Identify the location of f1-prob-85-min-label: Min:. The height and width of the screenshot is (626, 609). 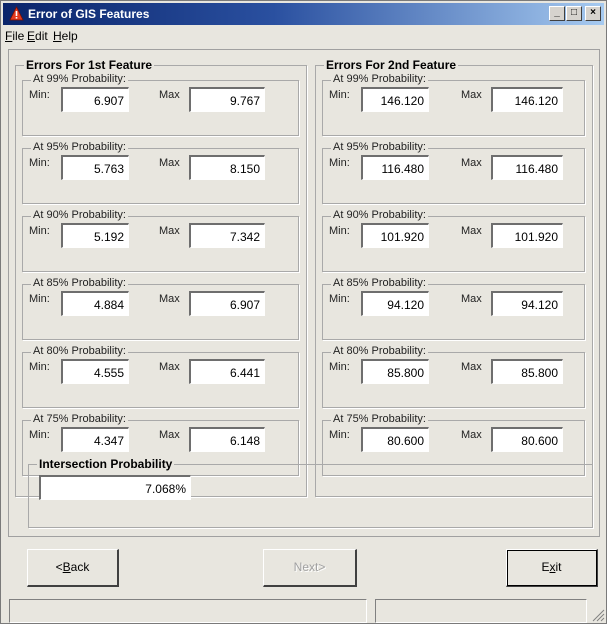
(39, 299).